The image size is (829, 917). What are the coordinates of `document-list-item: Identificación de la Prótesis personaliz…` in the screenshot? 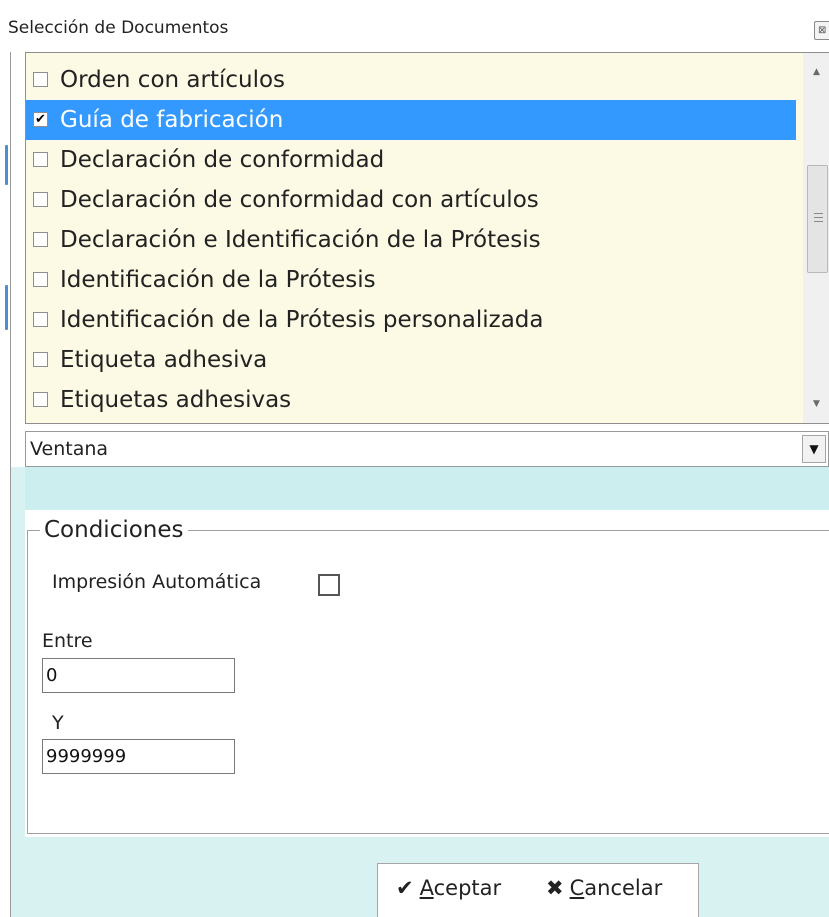 It's located at (411, 320).